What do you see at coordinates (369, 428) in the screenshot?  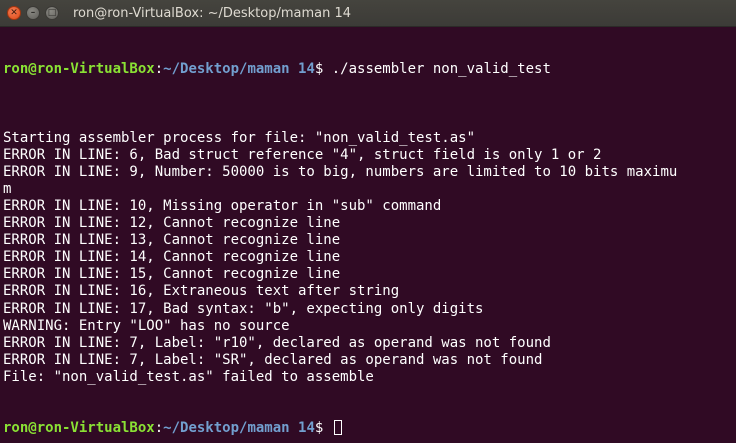 I see `current-prompt-line: ron@ron-VirtualBox:~/Desktop/maman 14$` at bounding box center [369, 428].